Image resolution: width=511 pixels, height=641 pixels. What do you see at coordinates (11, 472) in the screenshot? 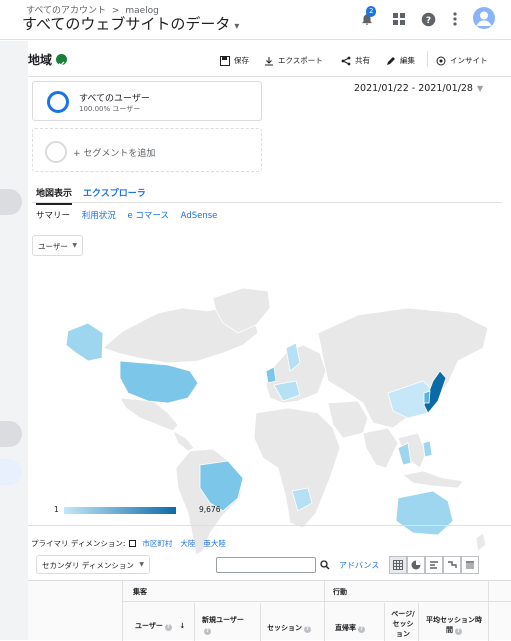
I see `sidebar-item-active` at bounding box center [11, 472].